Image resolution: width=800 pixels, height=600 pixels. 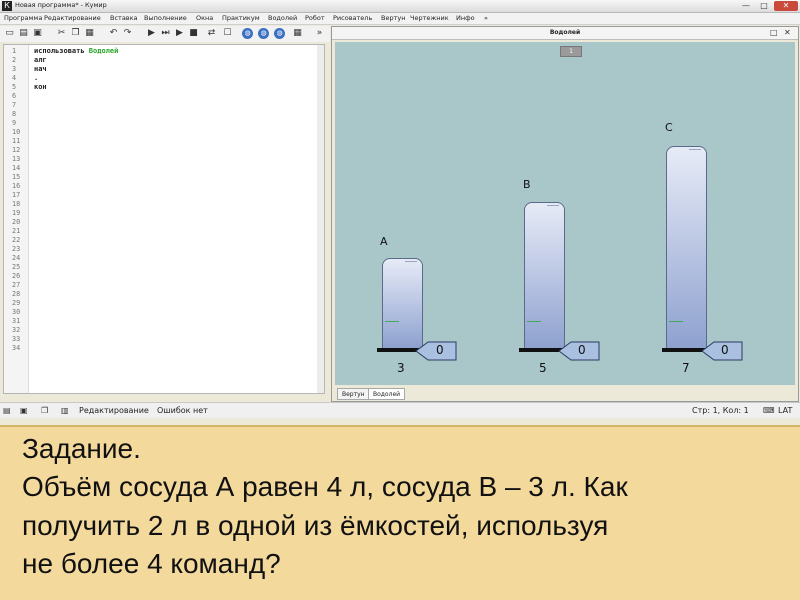 I want to click on line-number: 10, so click(x=16, y=132).